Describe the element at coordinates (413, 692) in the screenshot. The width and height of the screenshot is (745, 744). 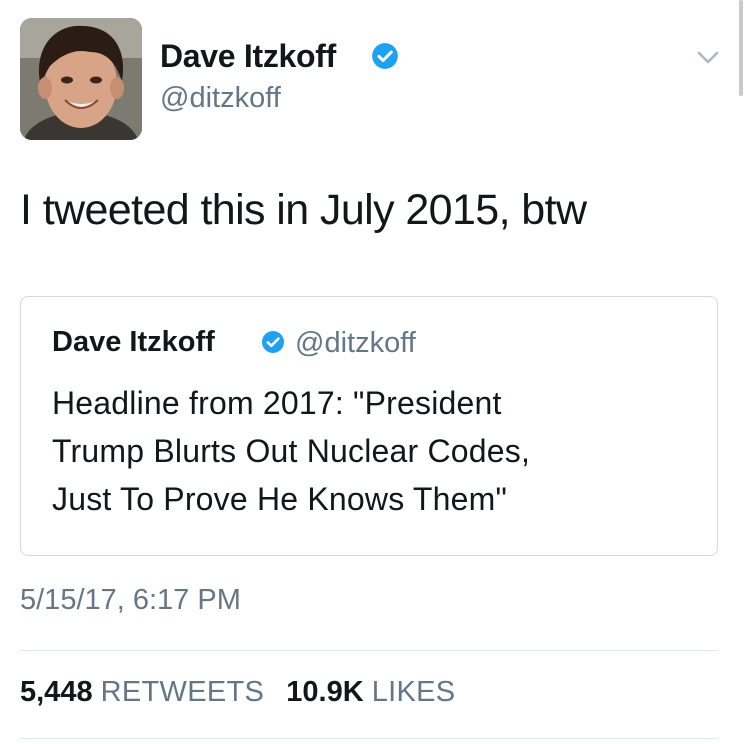
I see `like-label: LIKES` at that location.